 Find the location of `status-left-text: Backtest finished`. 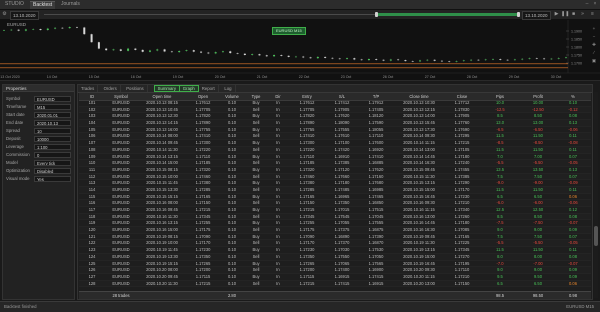

status-left-text: Backtest finished is located at coordinates (20, 306).